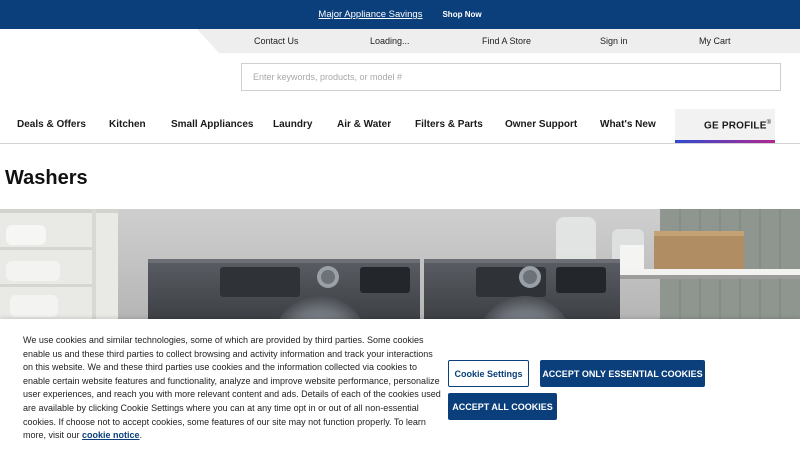  I want to click on nav-deals-offers: Deals & Offers, so click(51, 124).